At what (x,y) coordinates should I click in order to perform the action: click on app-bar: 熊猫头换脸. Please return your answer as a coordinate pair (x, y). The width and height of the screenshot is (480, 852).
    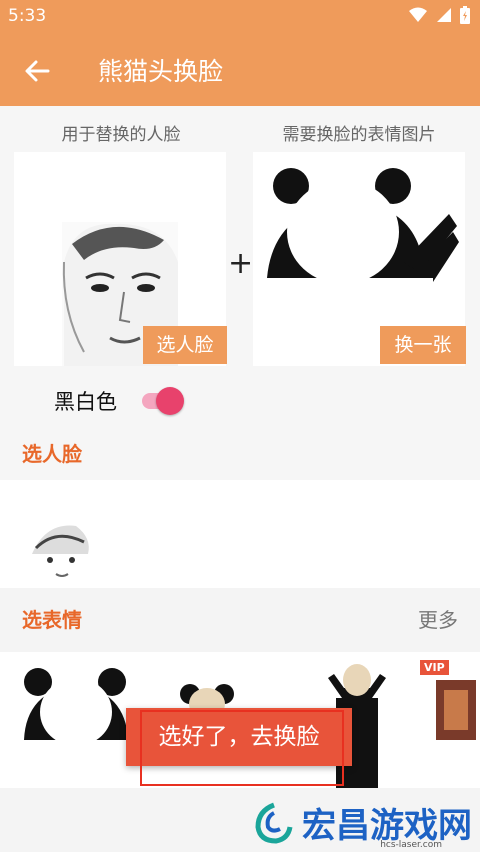
    Looking at the image, I should click on (240, 70).